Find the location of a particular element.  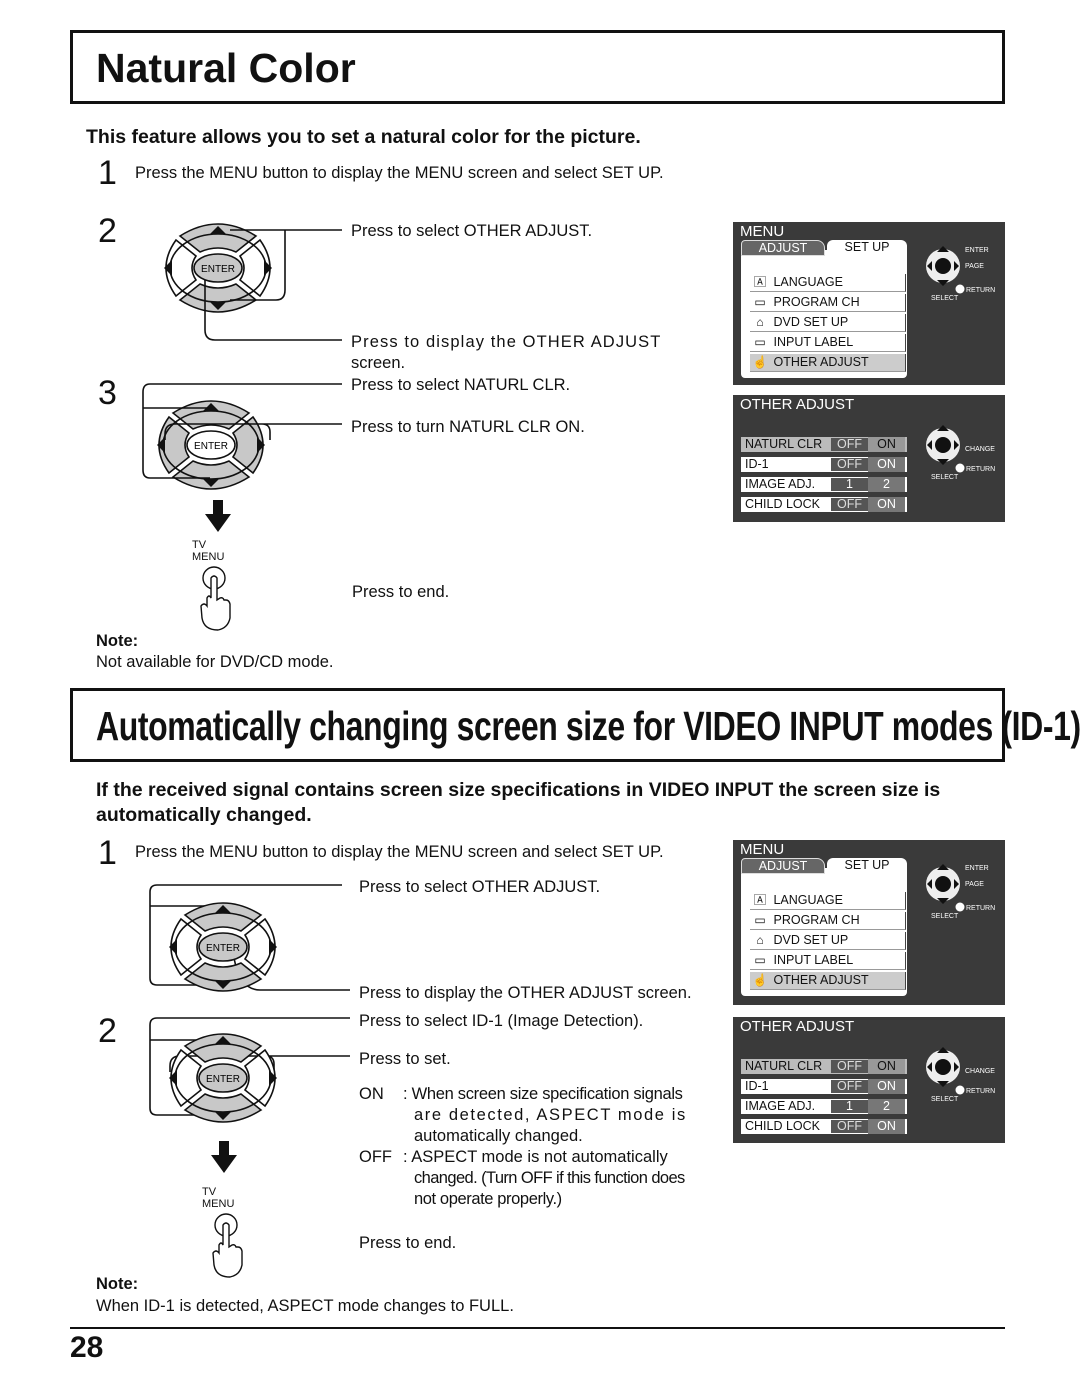

option-label: ID-1 is located at coordinates (757, 1086).